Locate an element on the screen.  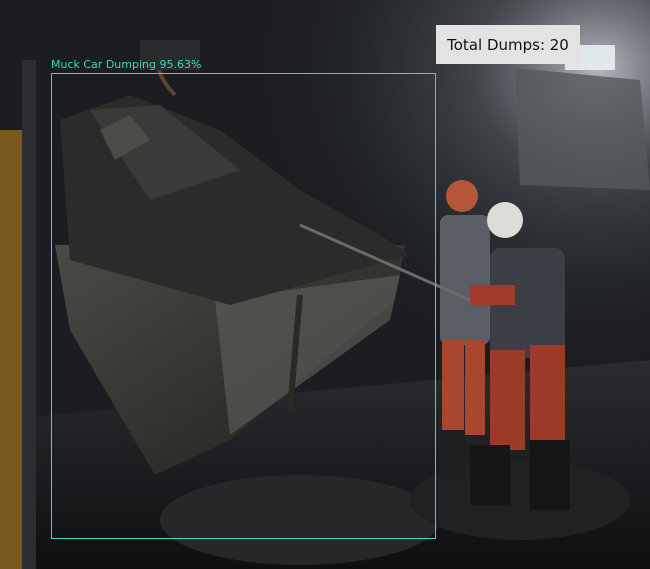
total-dumps-counter: Total Dumps: 20 is located at coordinates (508, 44).